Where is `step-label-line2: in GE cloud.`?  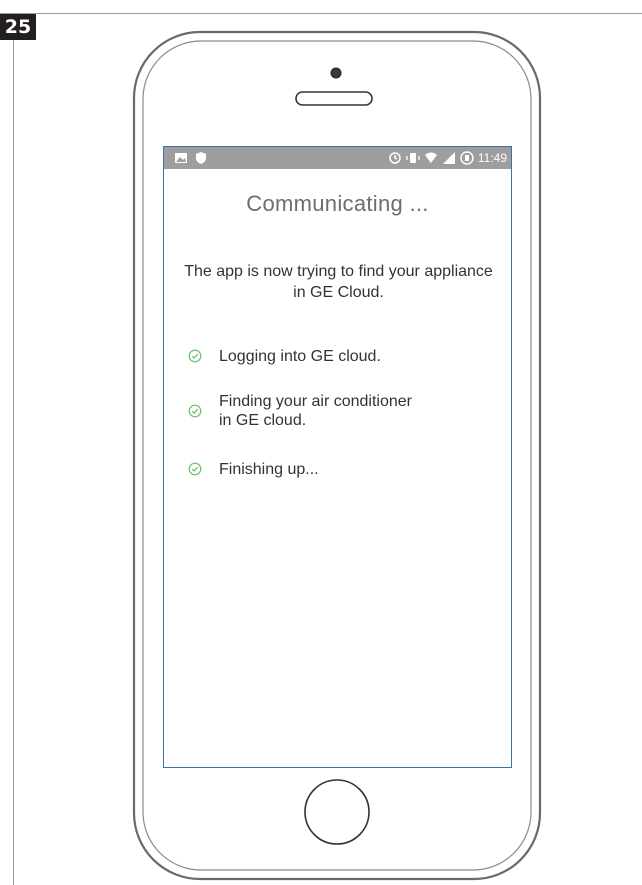
step-label-line2: in GE cloud. is located at coordinates (263, 420).